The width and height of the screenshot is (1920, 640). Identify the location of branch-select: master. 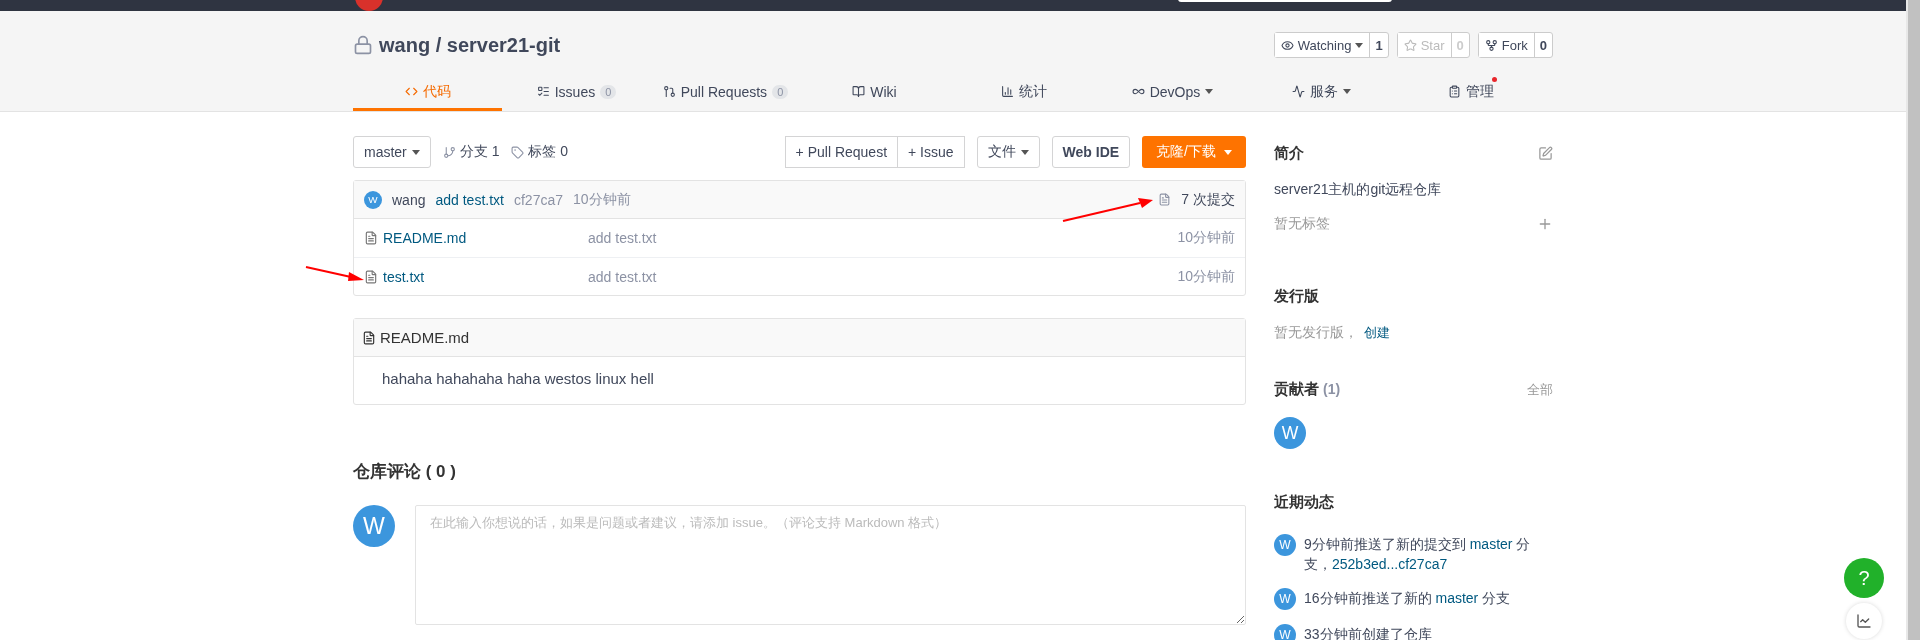
(392, 152).